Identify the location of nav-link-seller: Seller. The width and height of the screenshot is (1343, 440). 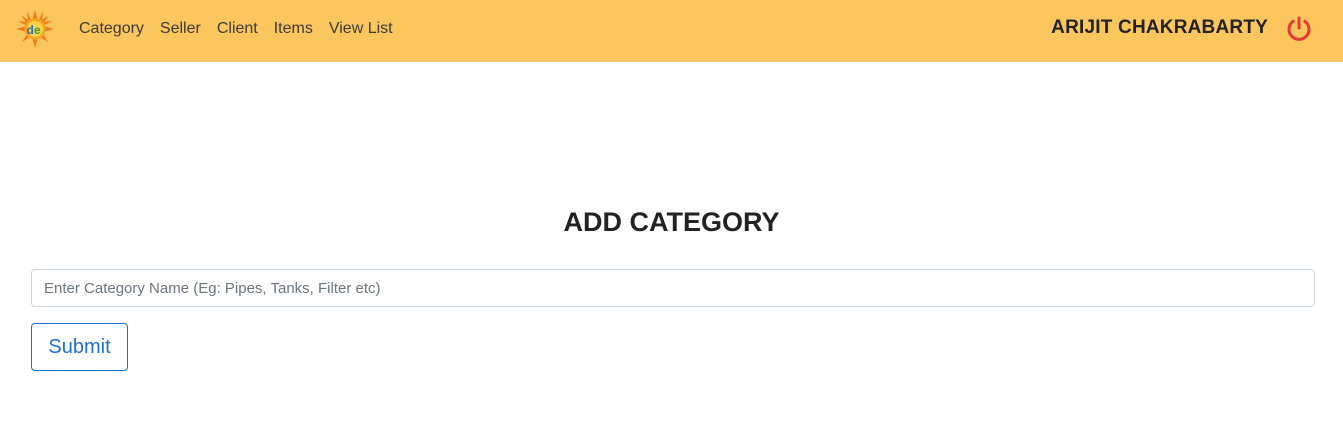
(180, 29).